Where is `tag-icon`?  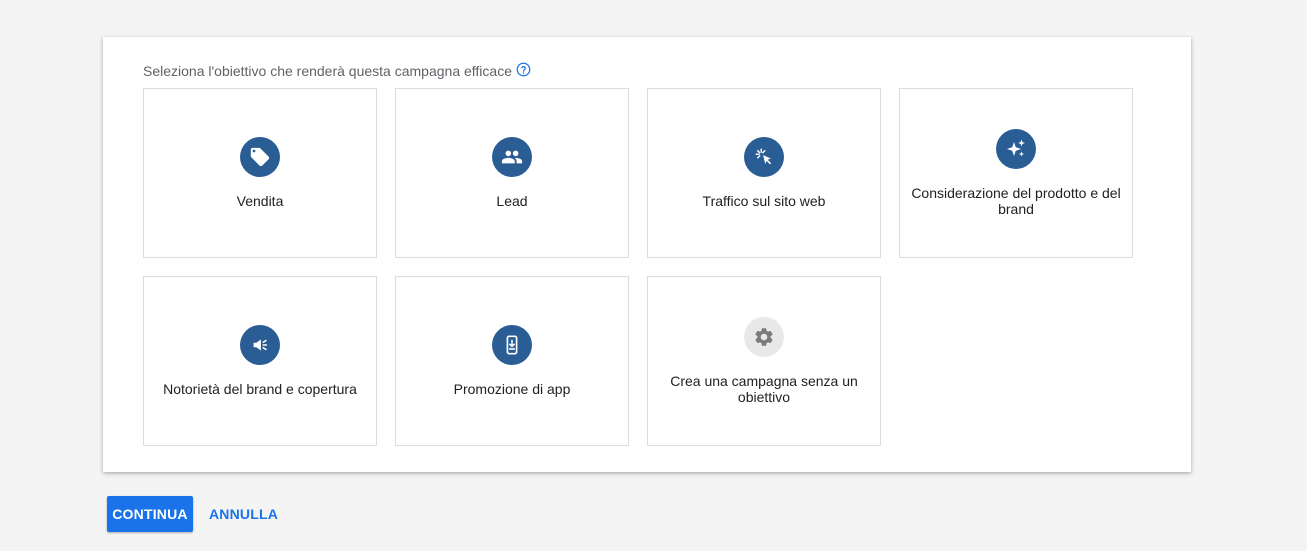
tag-icon is located at coordinates (260, 157).